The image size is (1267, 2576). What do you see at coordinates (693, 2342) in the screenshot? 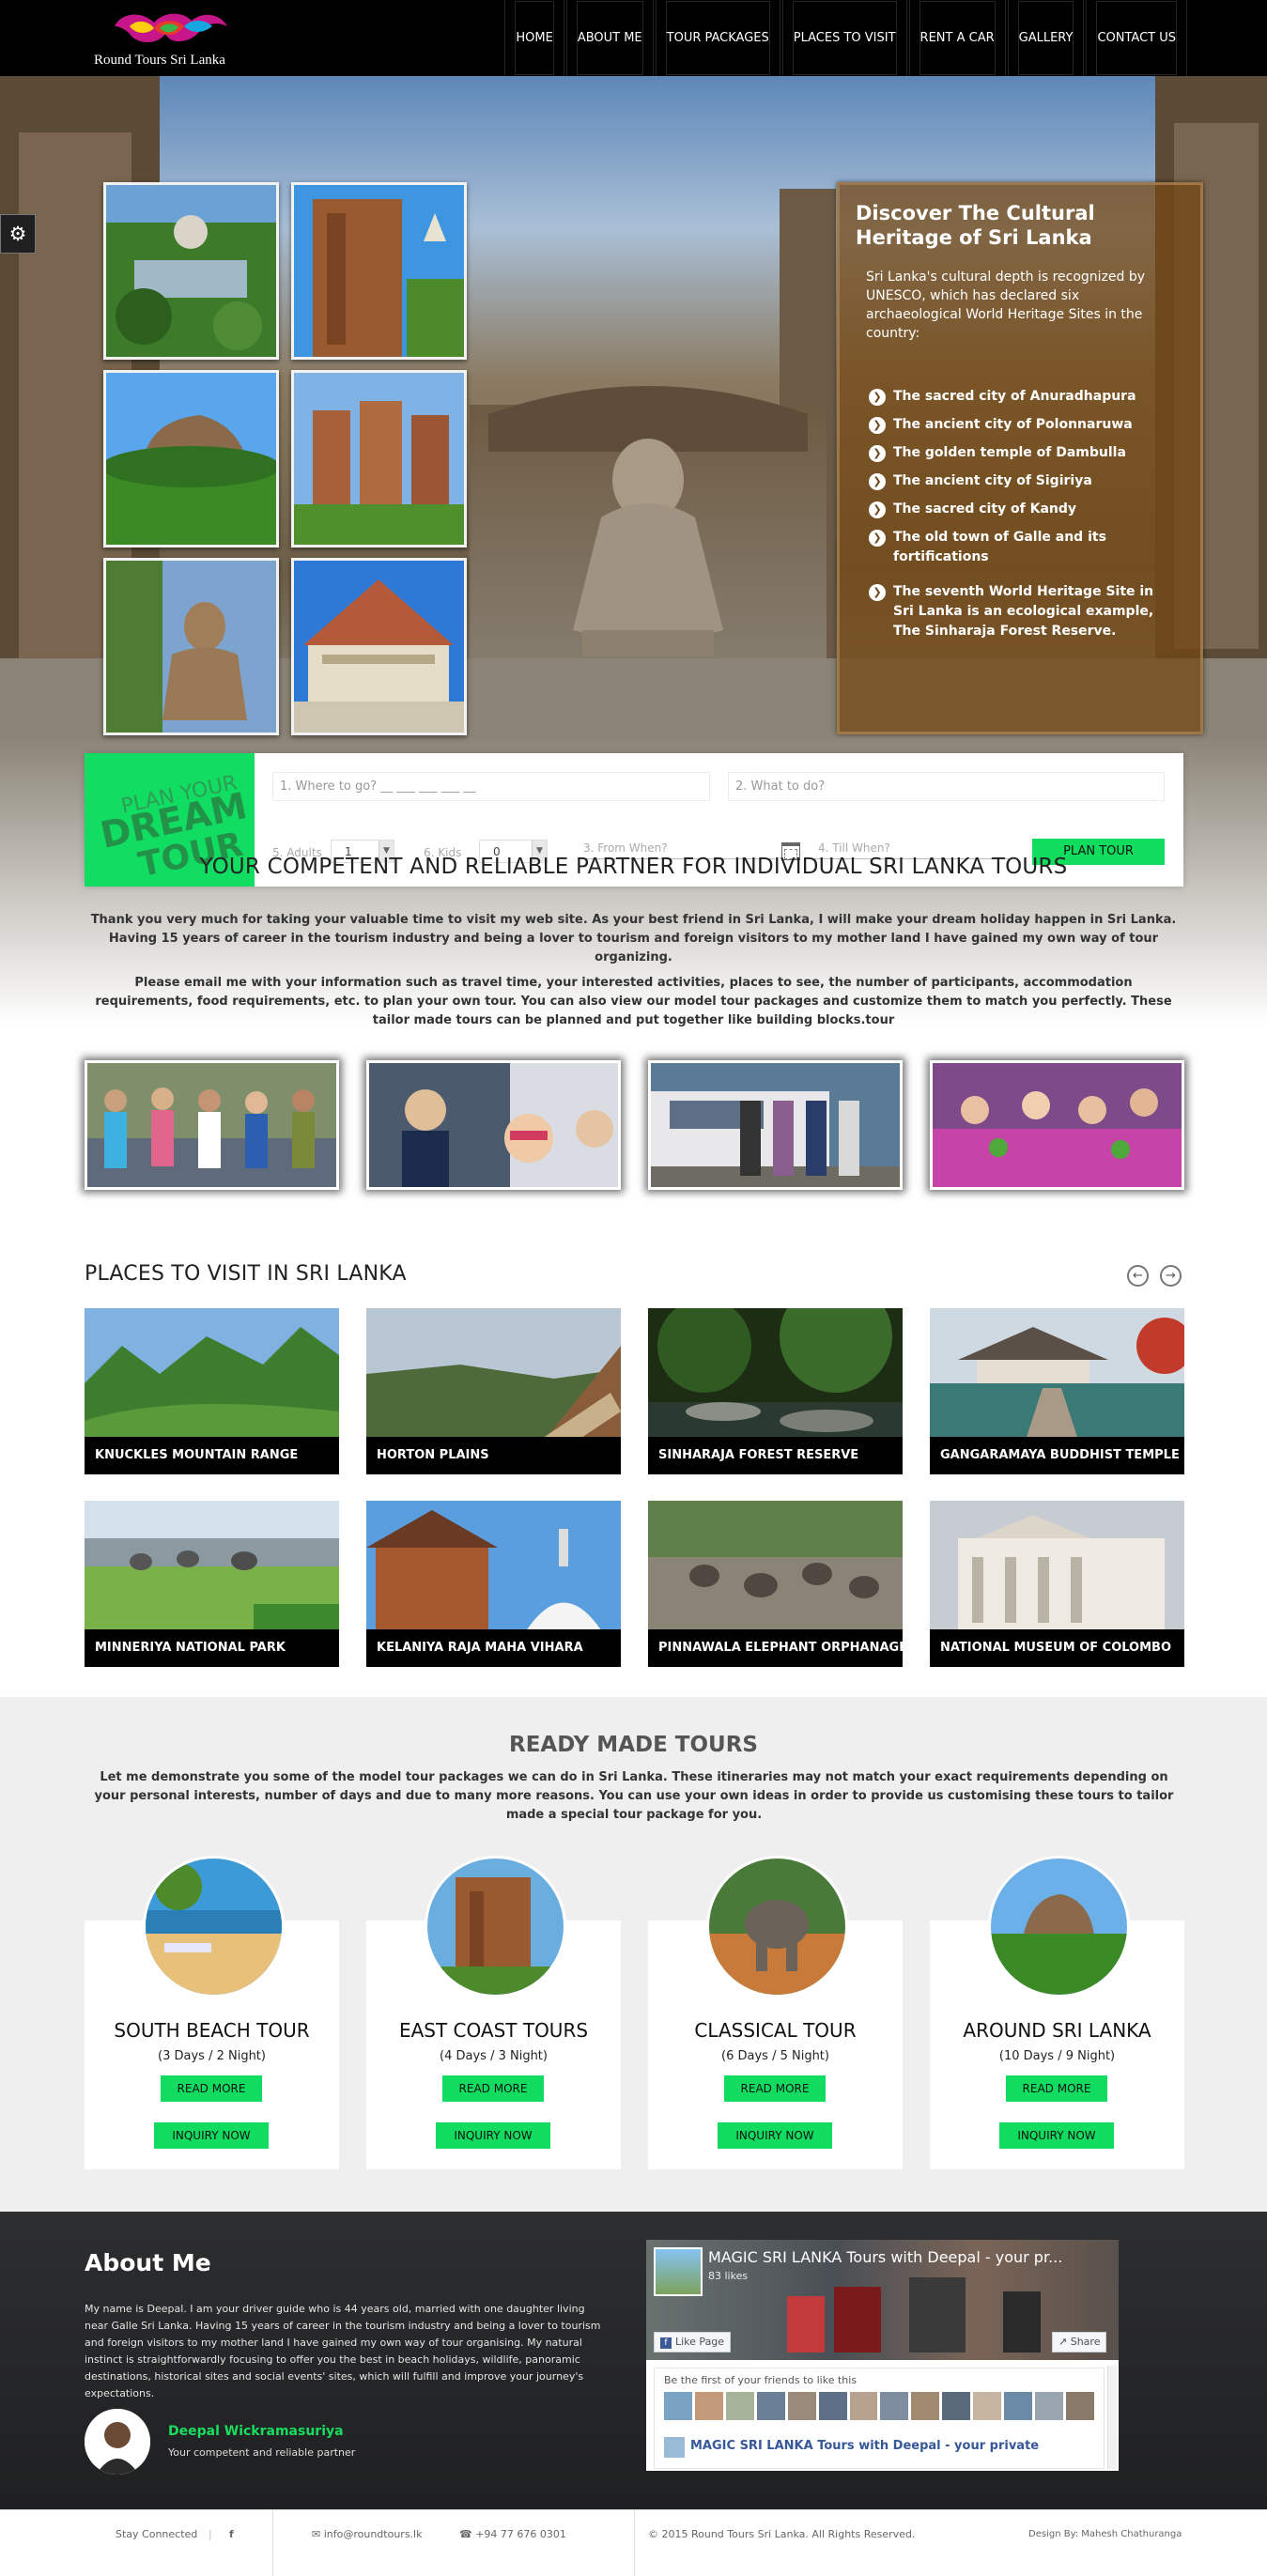
I see `facebook-like-page-button: f Like Page` at bounding box center [693, 2342].